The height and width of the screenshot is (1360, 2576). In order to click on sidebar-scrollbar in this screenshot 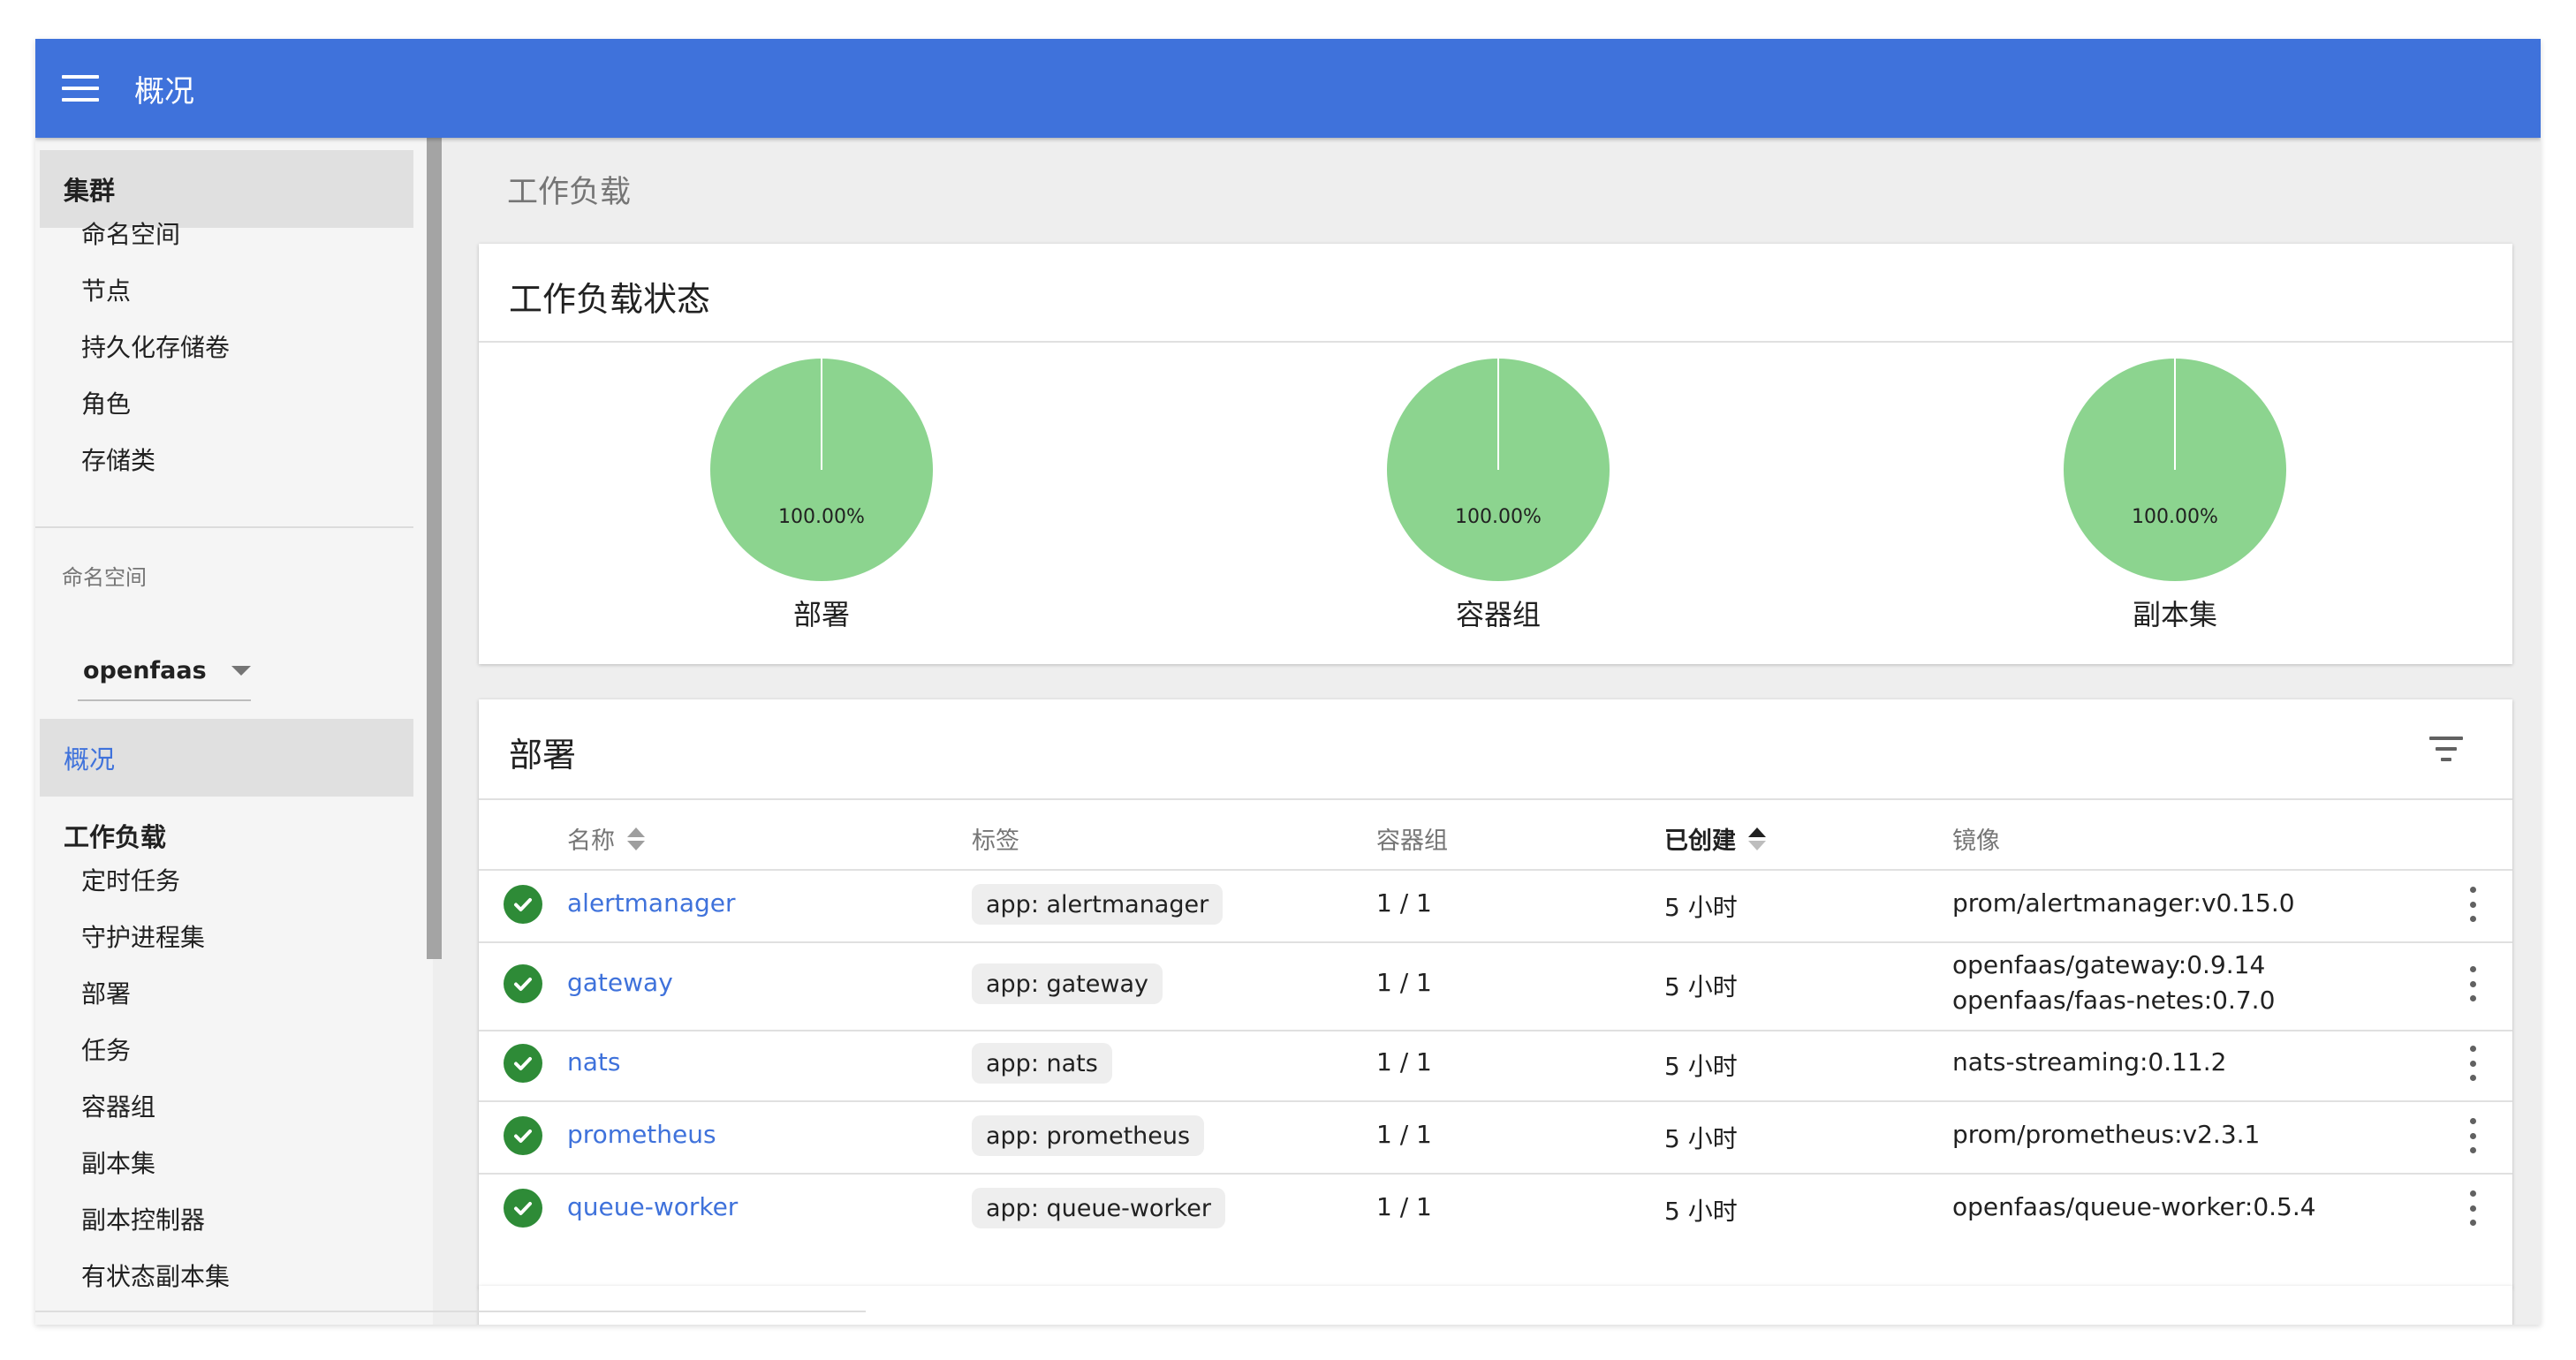, I will do `click(435, 548)`.